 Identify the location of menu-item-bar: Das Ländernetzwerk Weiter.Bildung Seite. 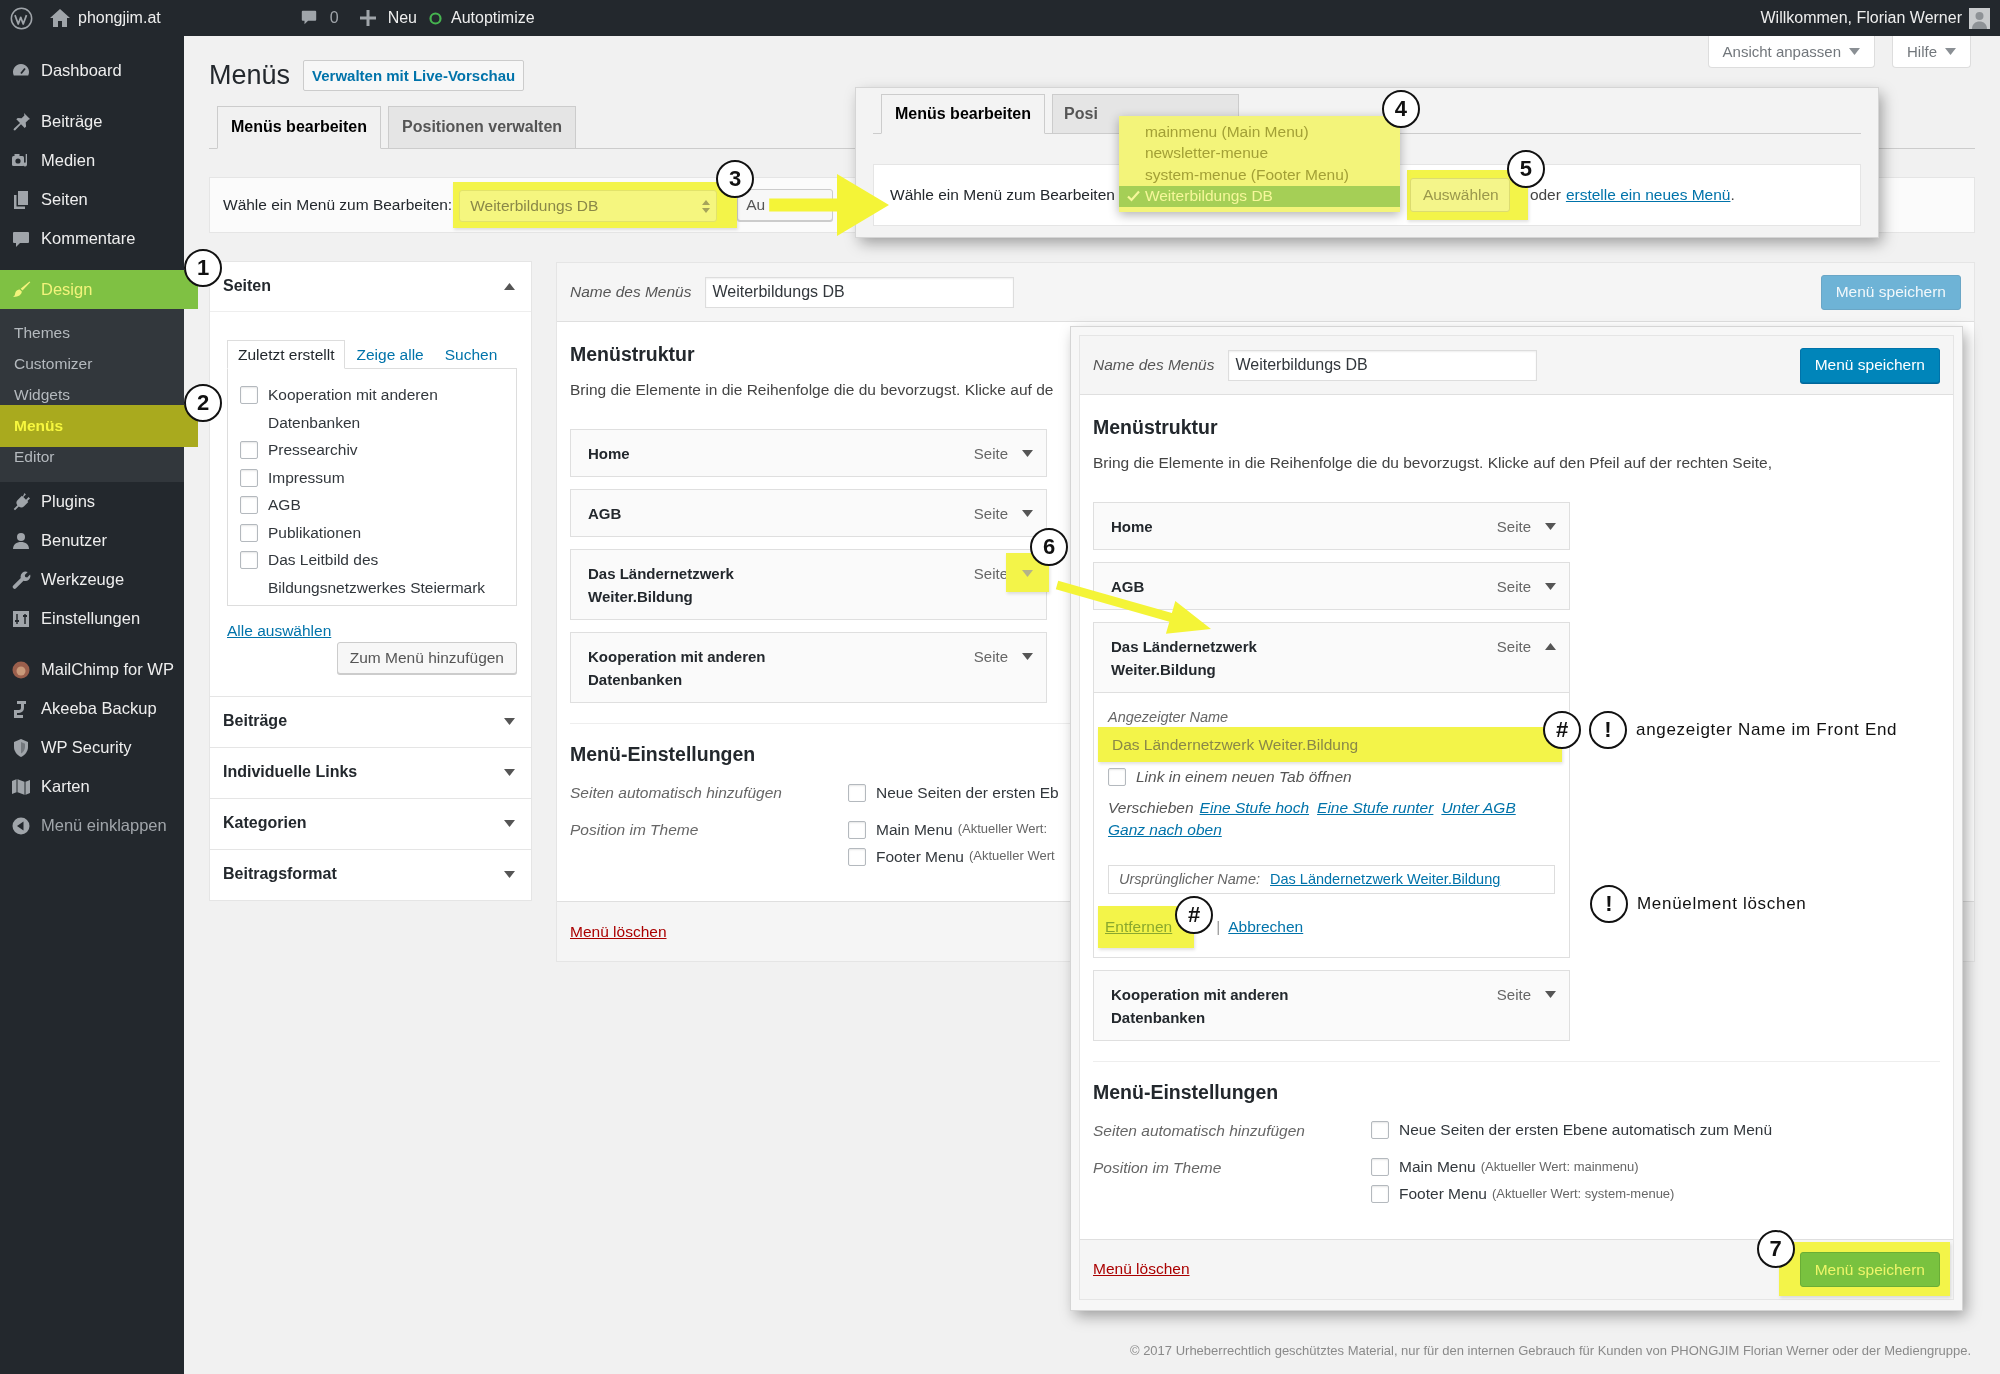
(1331, 657).